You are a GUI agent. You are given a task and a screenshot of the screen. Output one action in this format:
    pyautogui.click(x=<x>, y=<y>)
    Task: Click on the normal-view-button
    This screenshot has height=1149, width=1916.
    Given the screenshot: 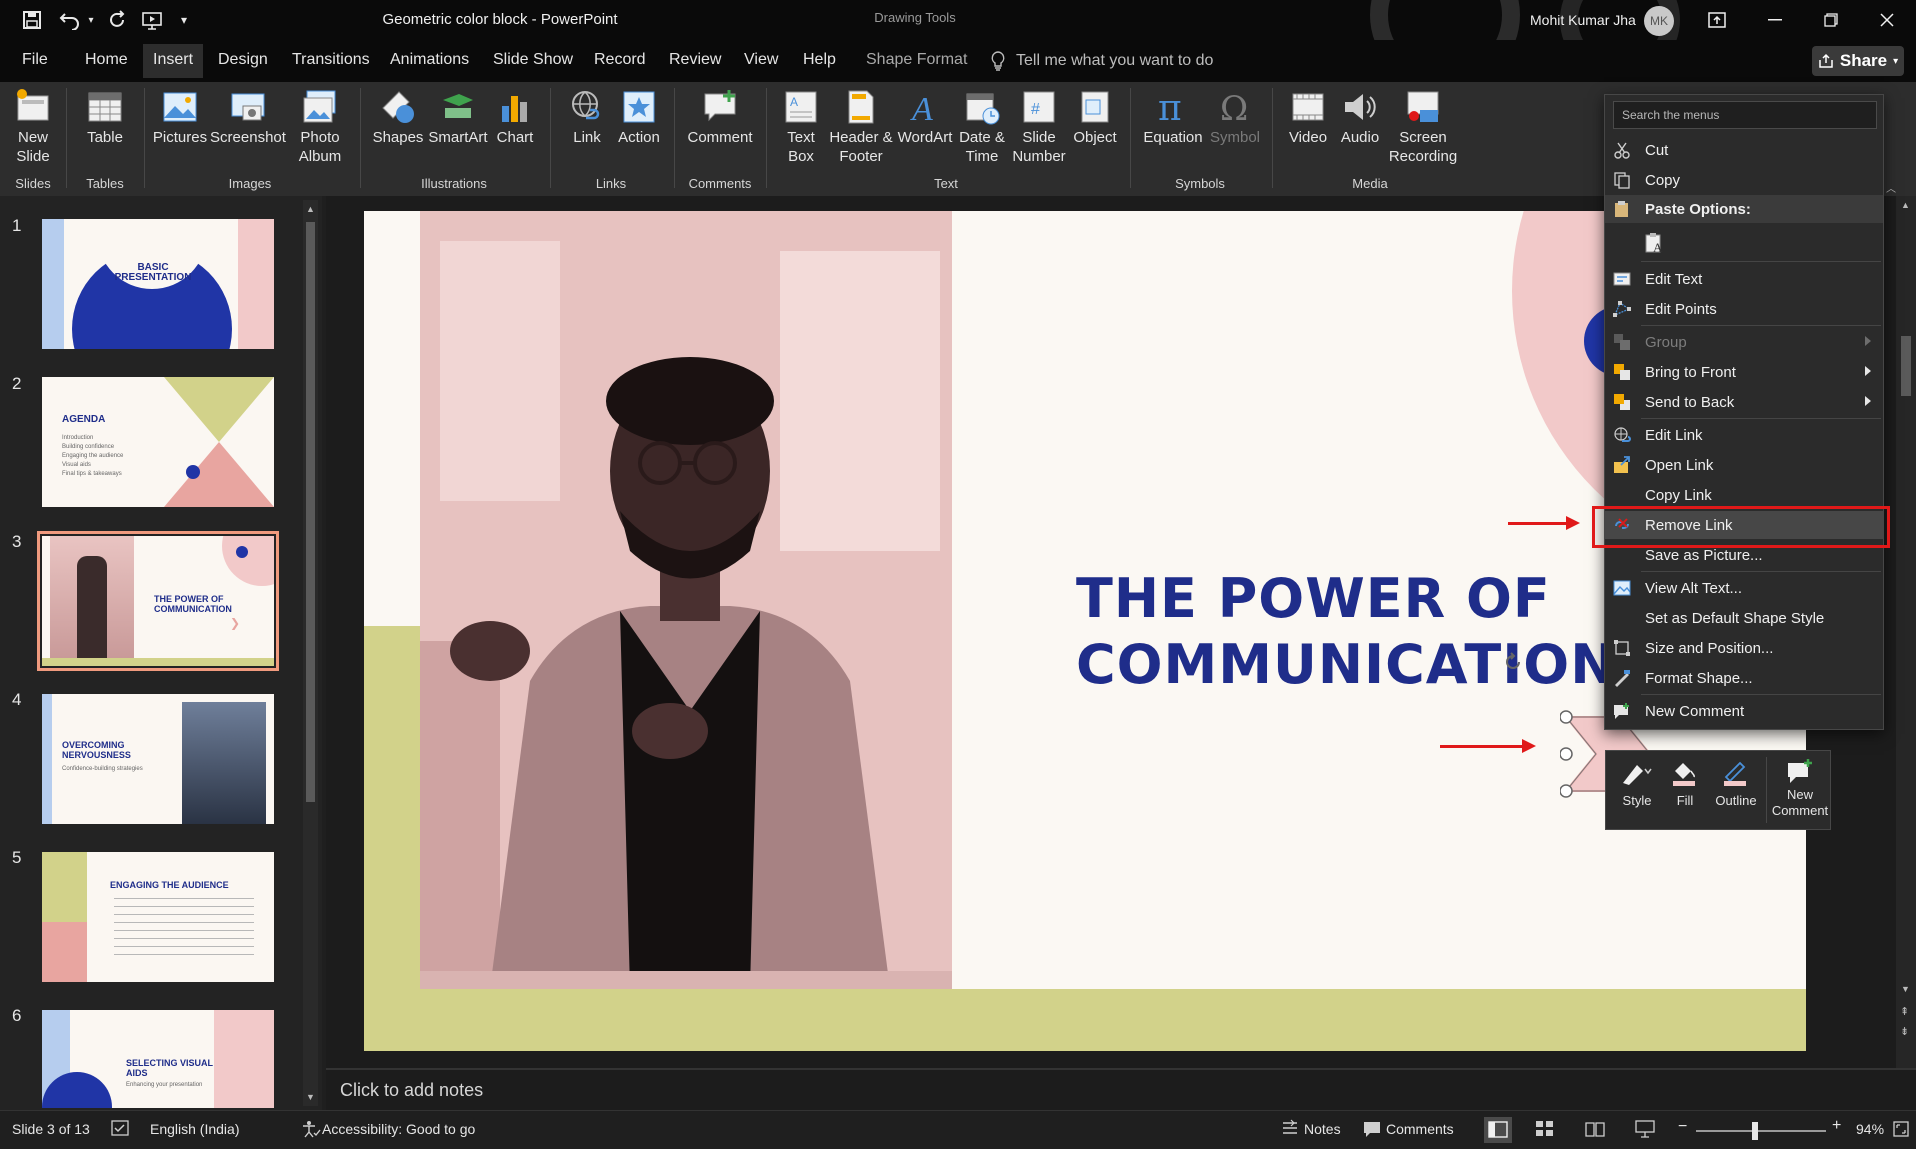 What is the action you would take?
    pyautogui.click(x=1498, y=1130)
    